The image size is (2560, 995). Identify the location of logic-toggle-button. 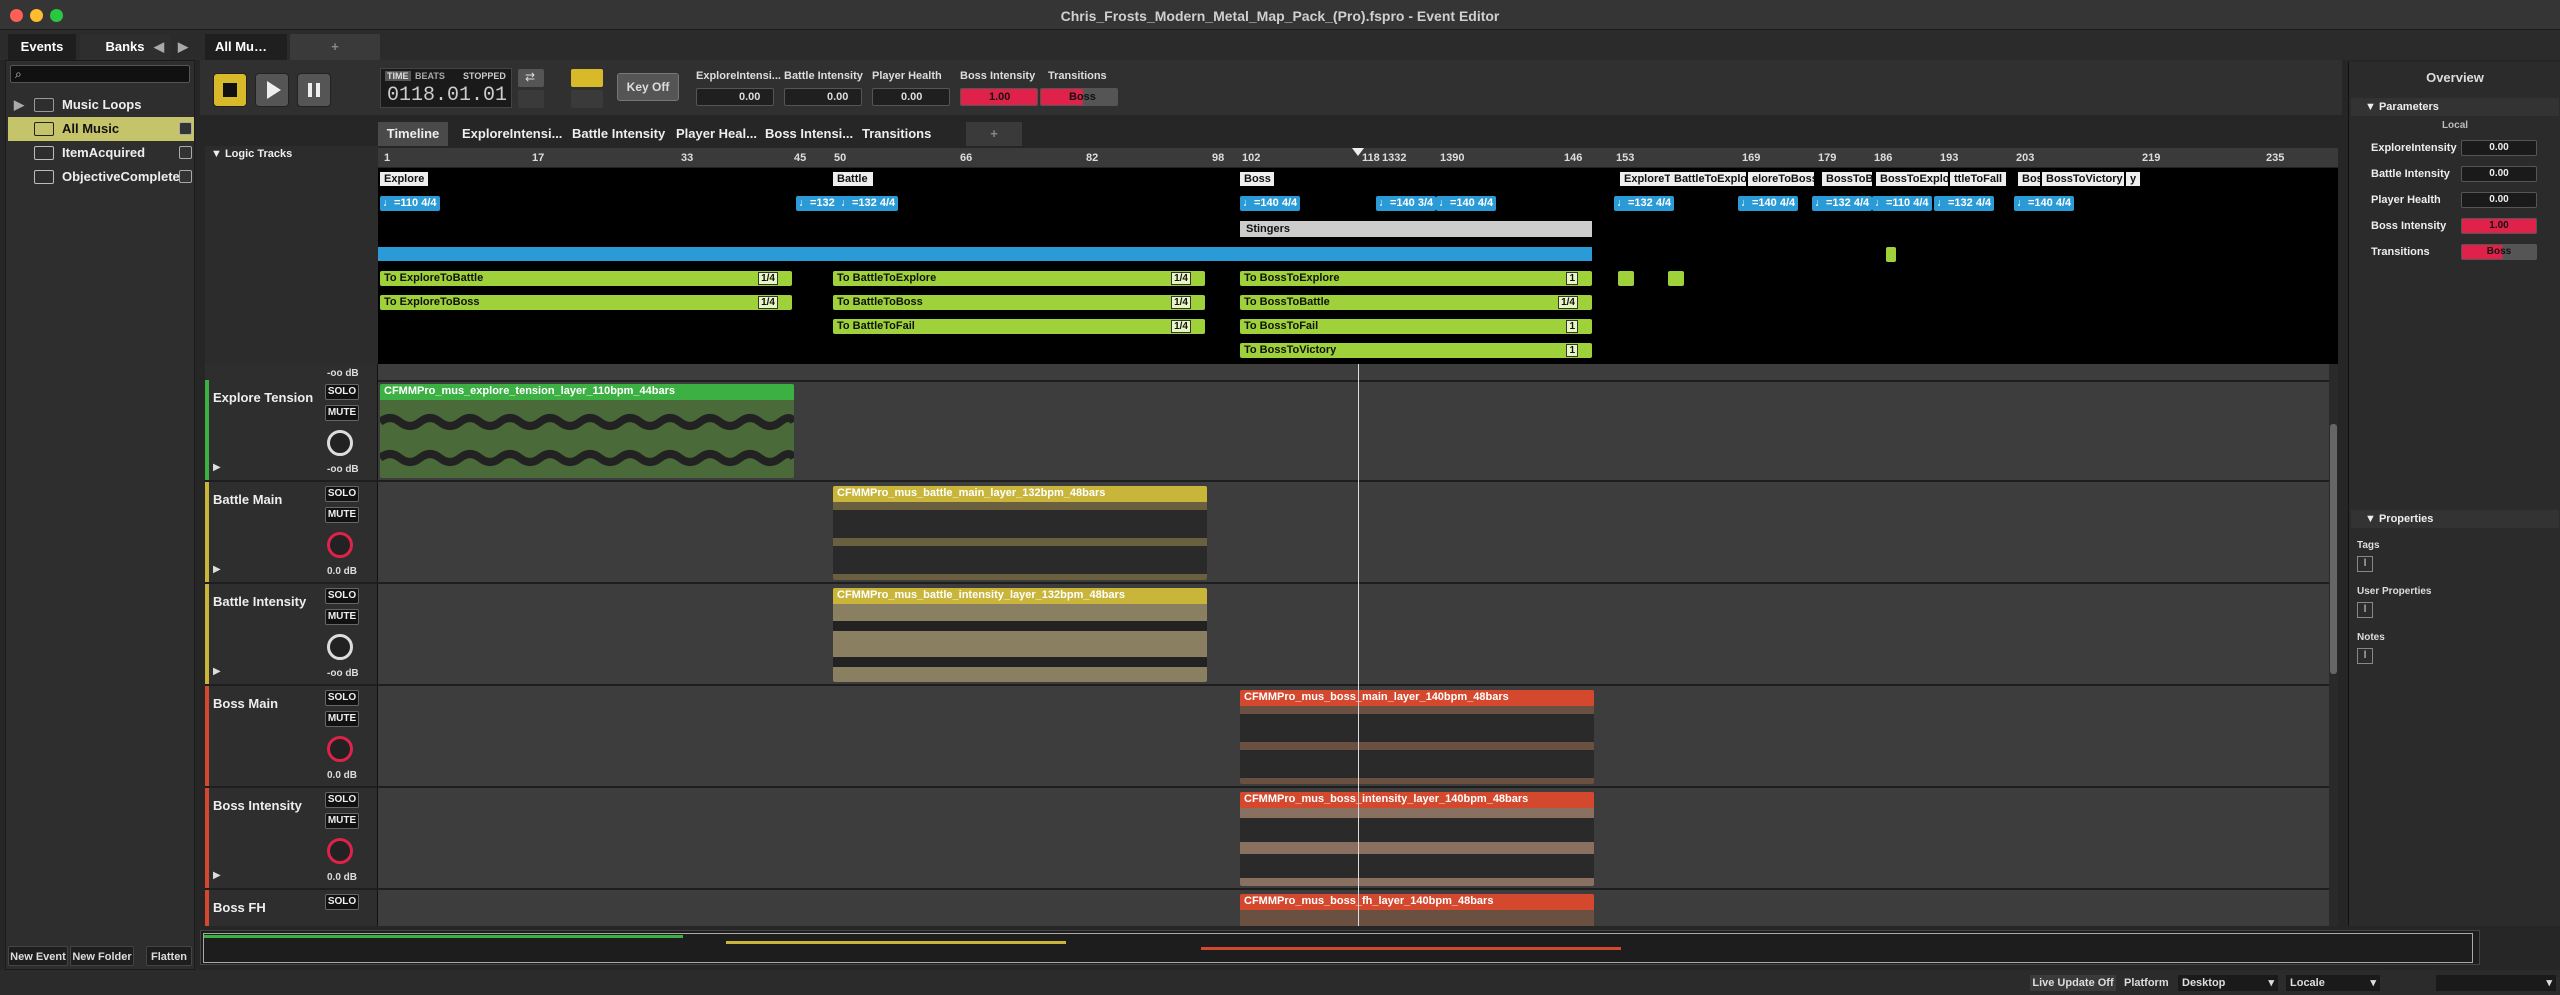
(587, 78).